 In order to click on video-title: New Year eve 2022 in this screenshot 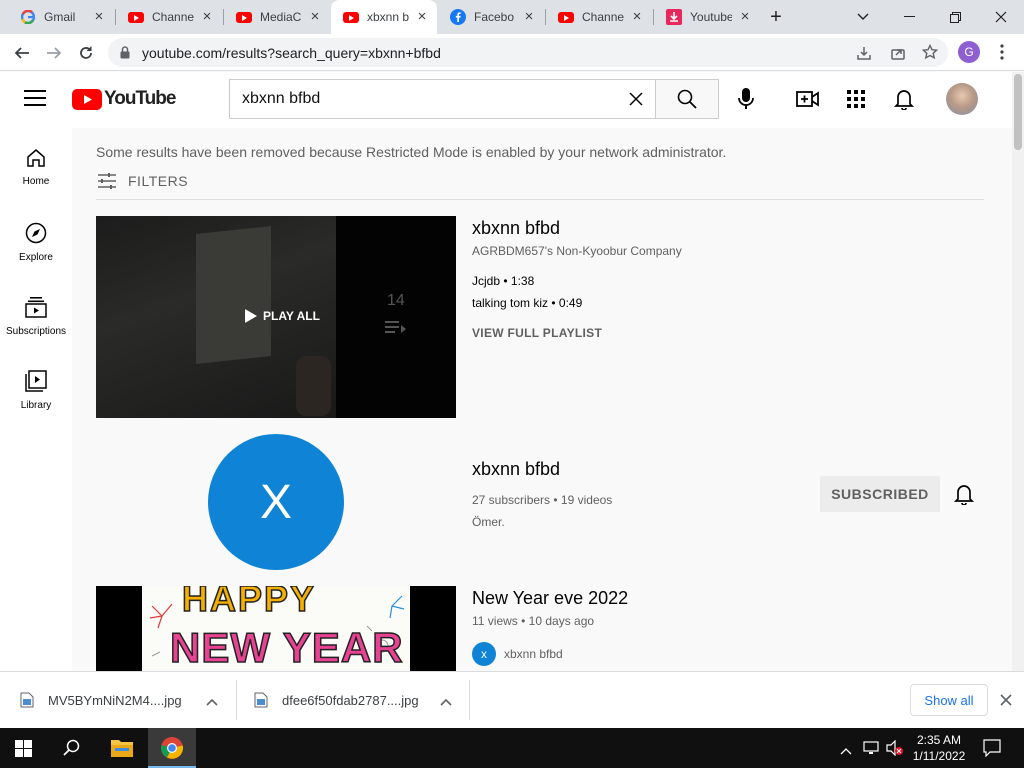, I will do `click(550, 598)`.